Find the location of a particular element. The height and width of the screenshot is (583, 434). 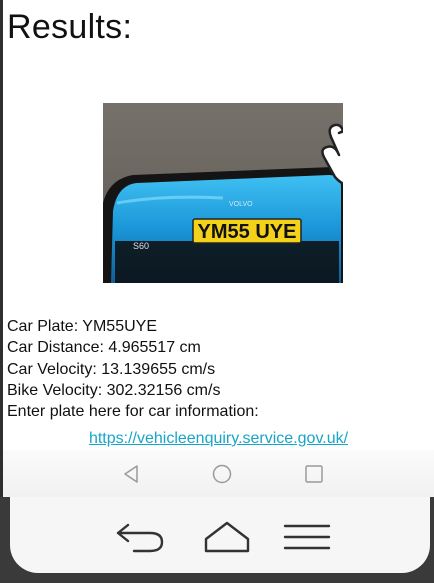

back-triangle-icon is located at coordinates (131, 474).